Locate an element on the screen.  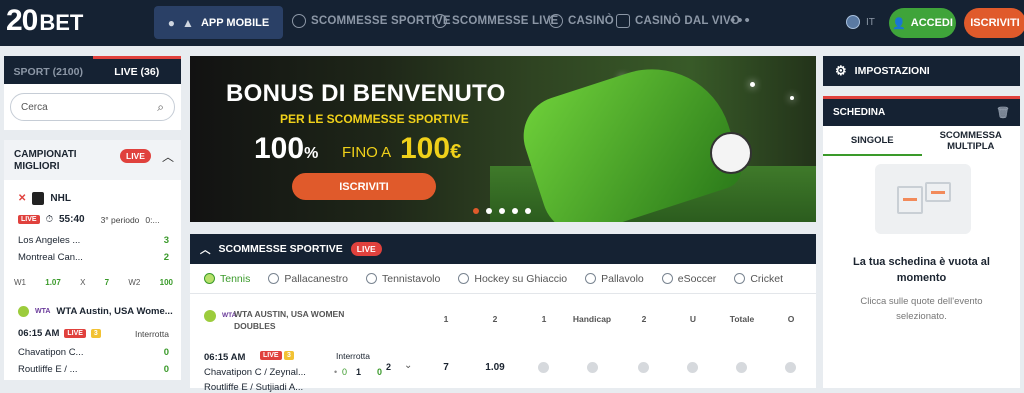
signup-button: ISCRIVITI is located at coordinates (994, 23).